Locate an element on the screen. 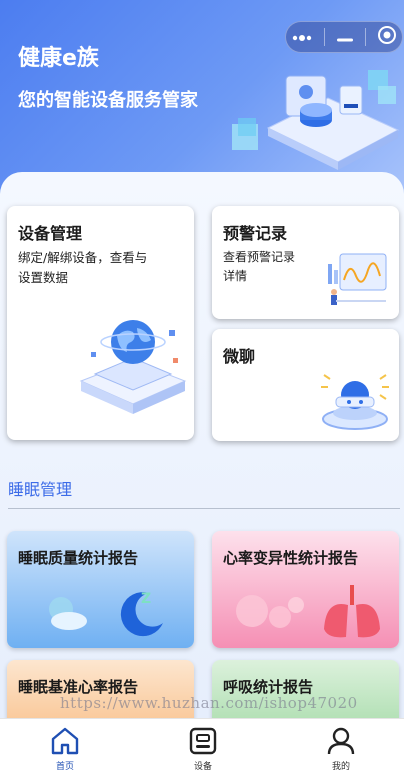 The image size is (404, 771). home-icon is located at coordinates (65, 741).